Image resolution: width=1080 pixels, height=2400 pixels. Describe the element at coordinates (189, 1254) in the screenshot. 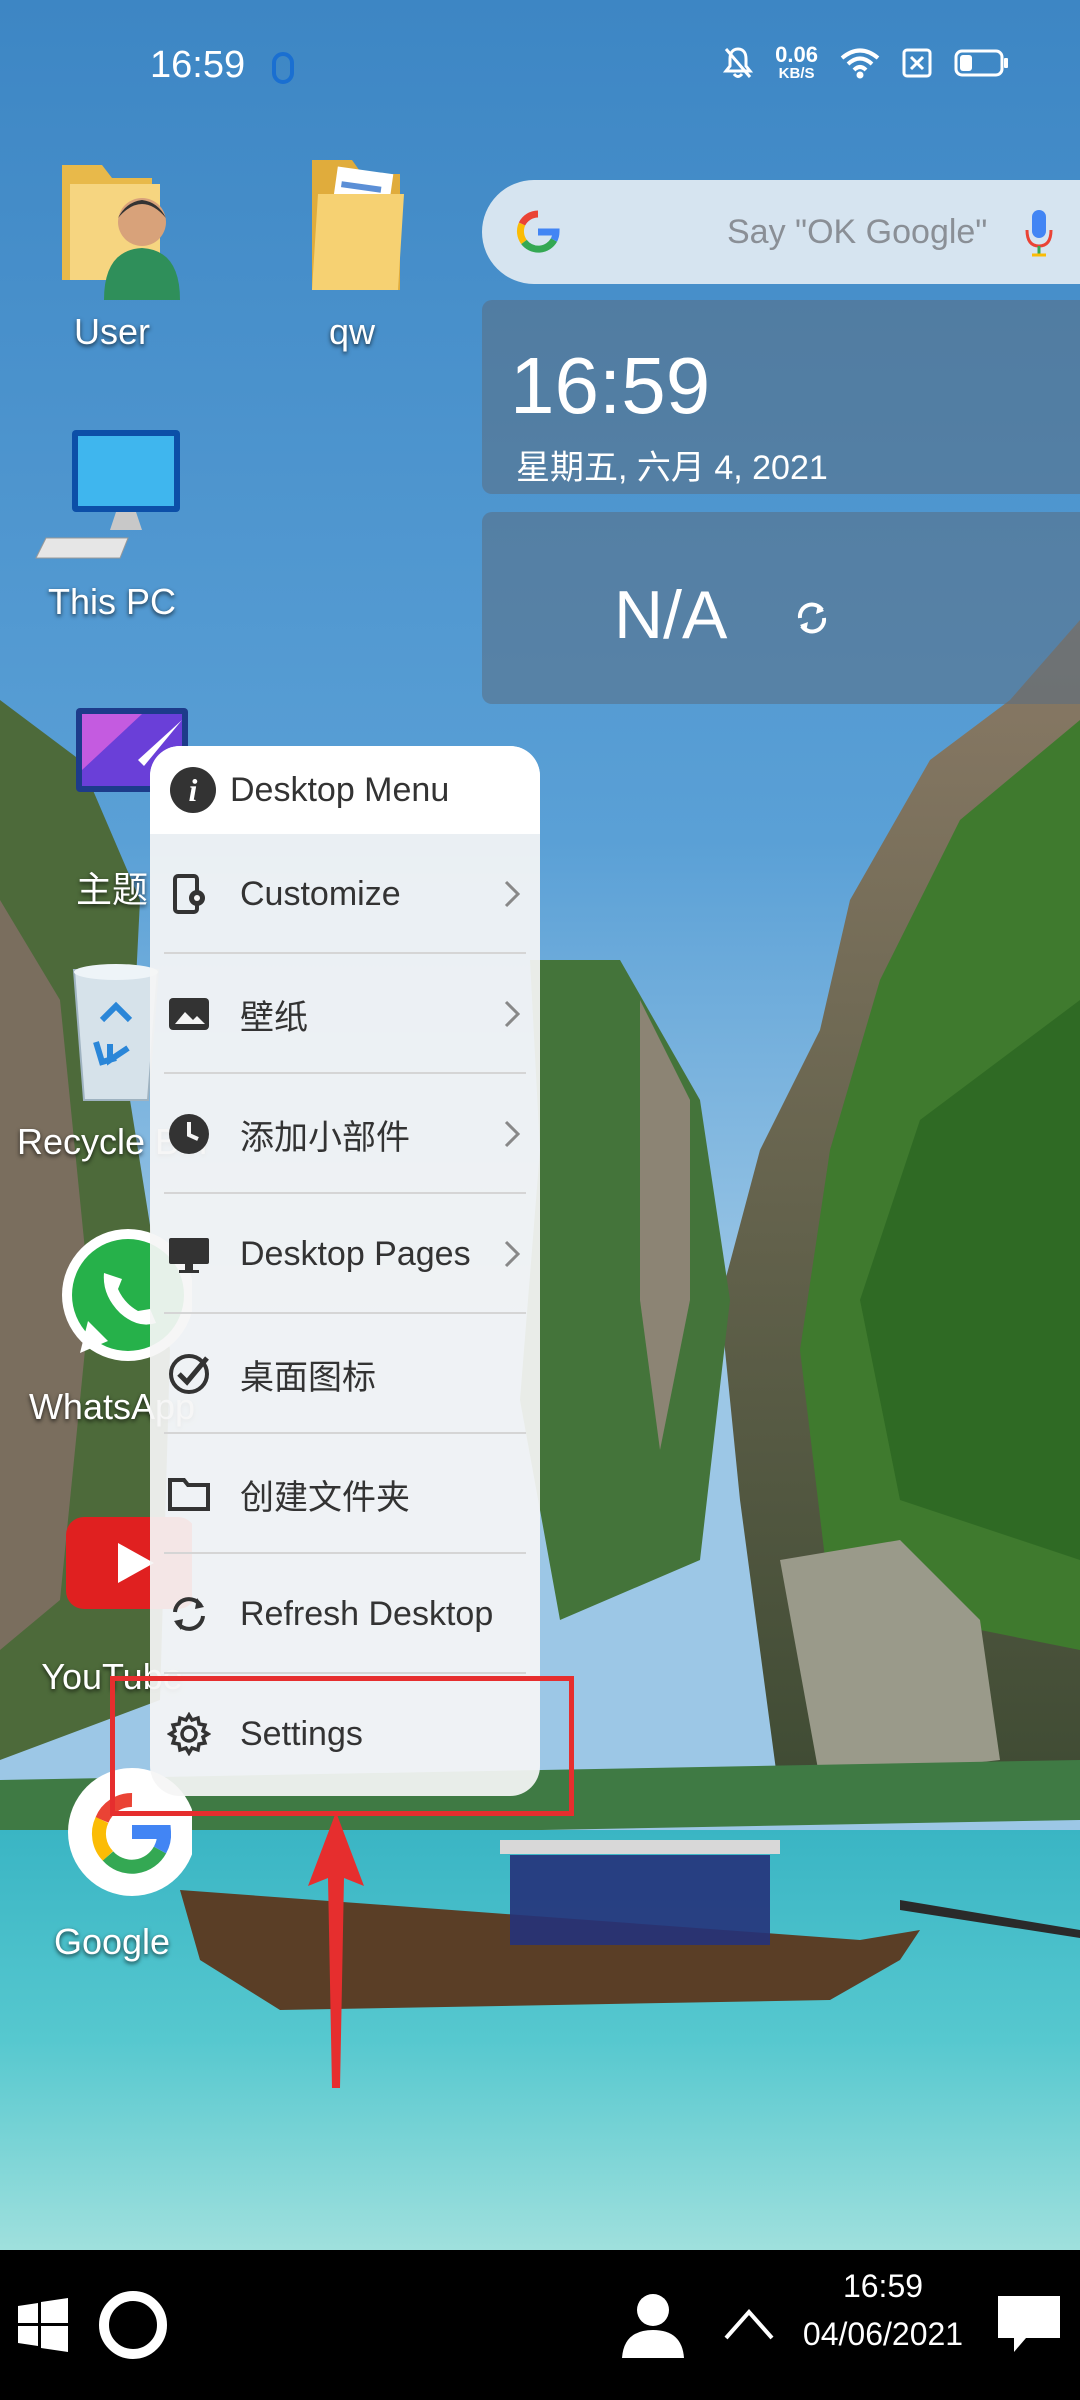

I see `monitor-icon` at that location.